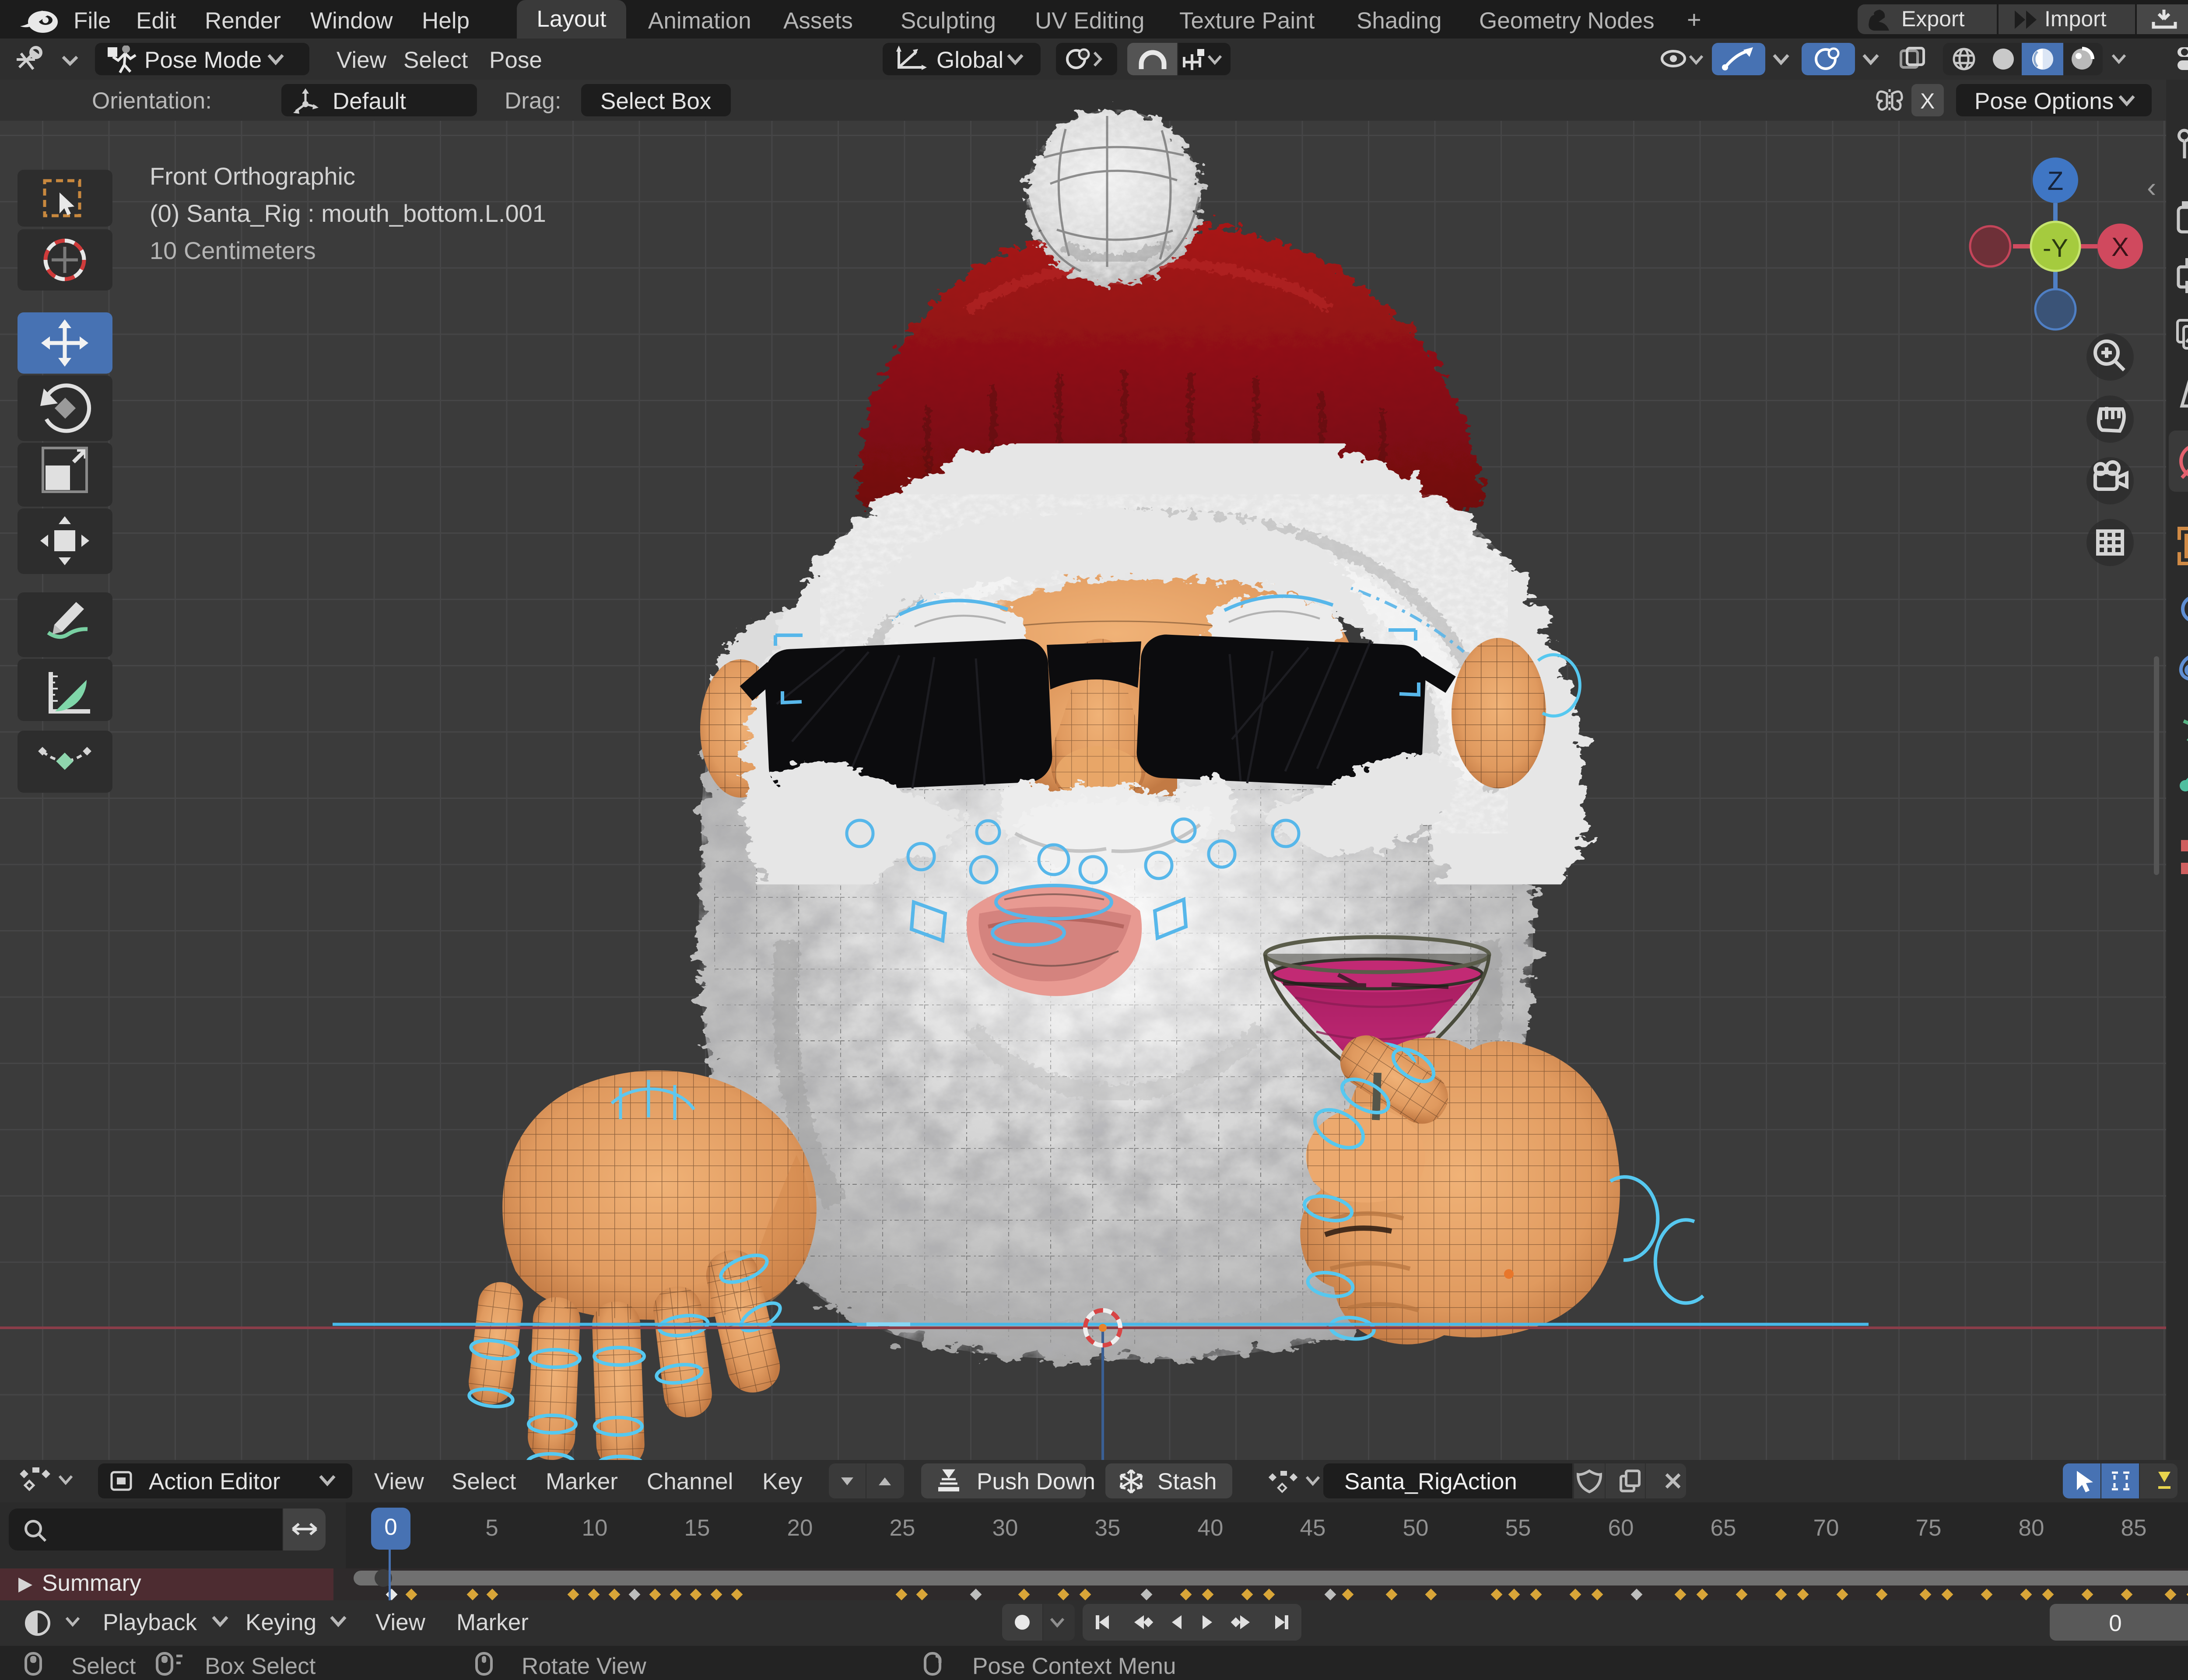 The image size is (2188, 1680). I want to click on svg-text: -Y, so click(2056, 248).